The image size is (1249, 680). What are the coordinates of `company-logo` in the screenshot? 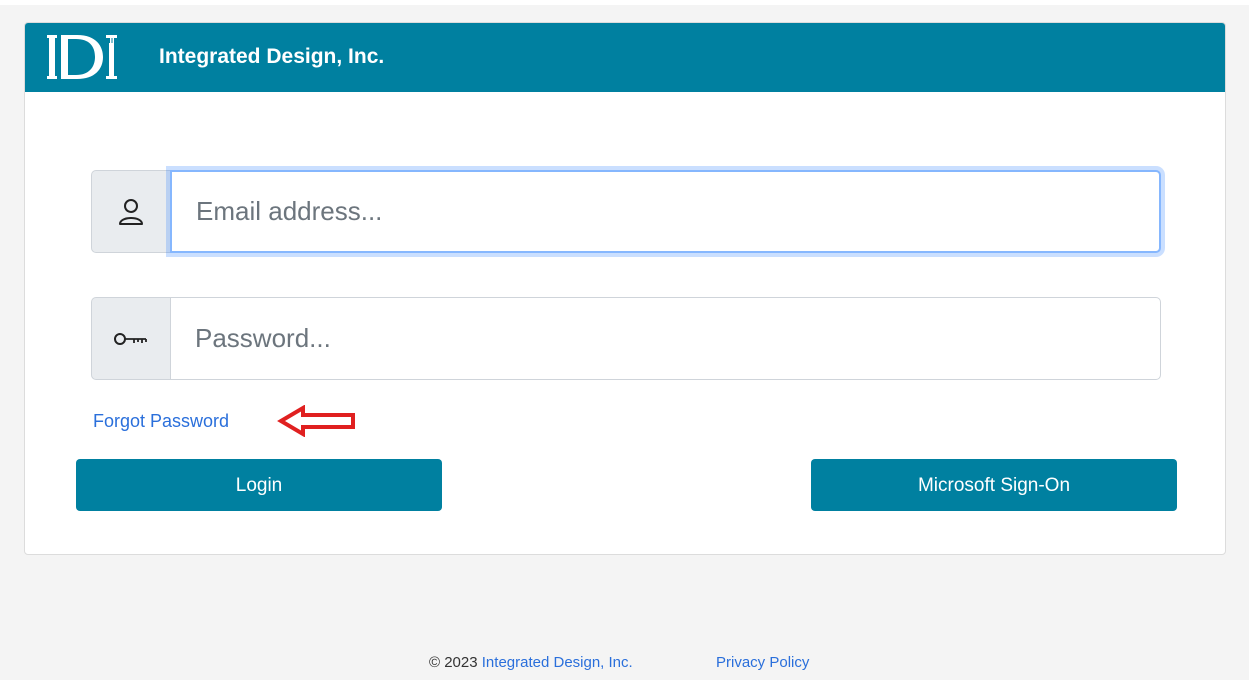 It's located at (88, 57).